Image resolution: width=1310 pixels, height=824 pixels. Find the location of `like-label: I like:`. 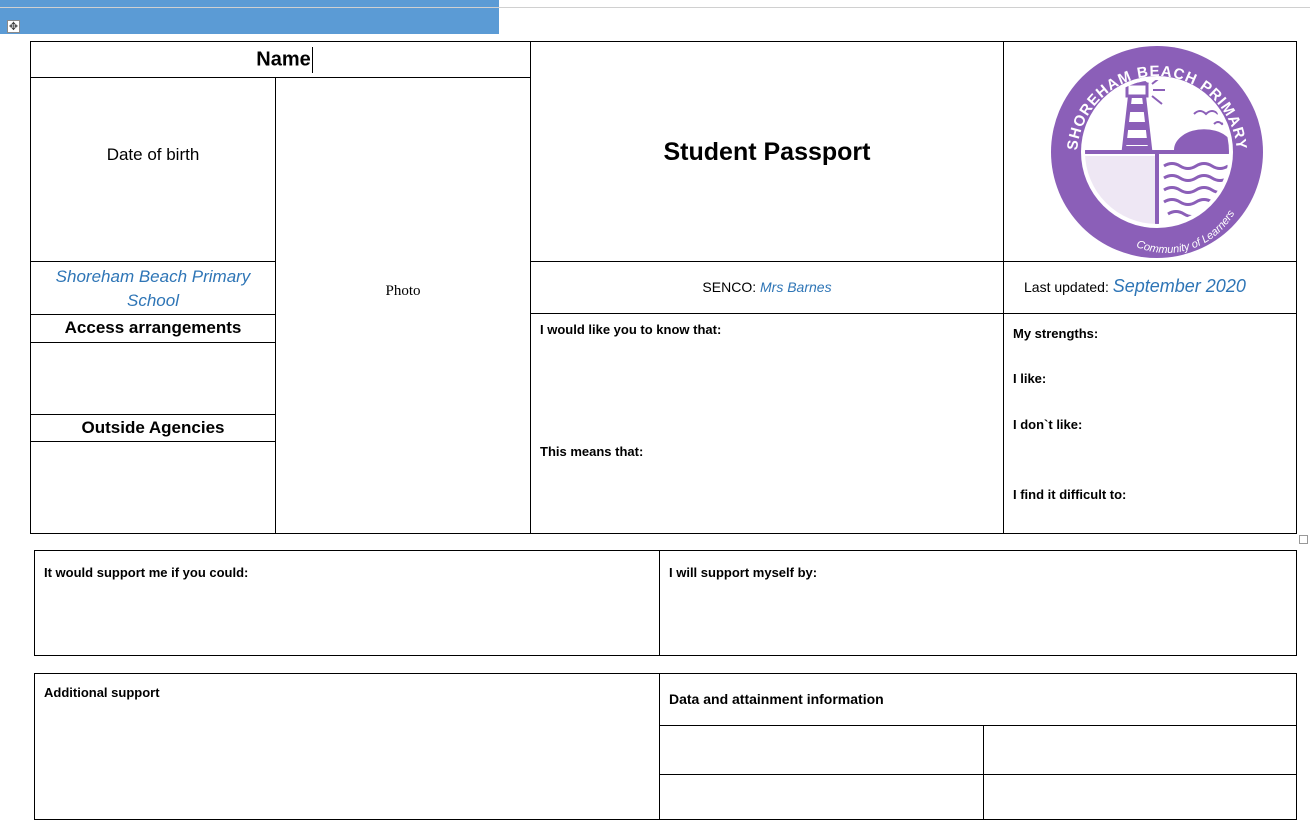

like-label: I like: is located at coordinates (1030, 378).